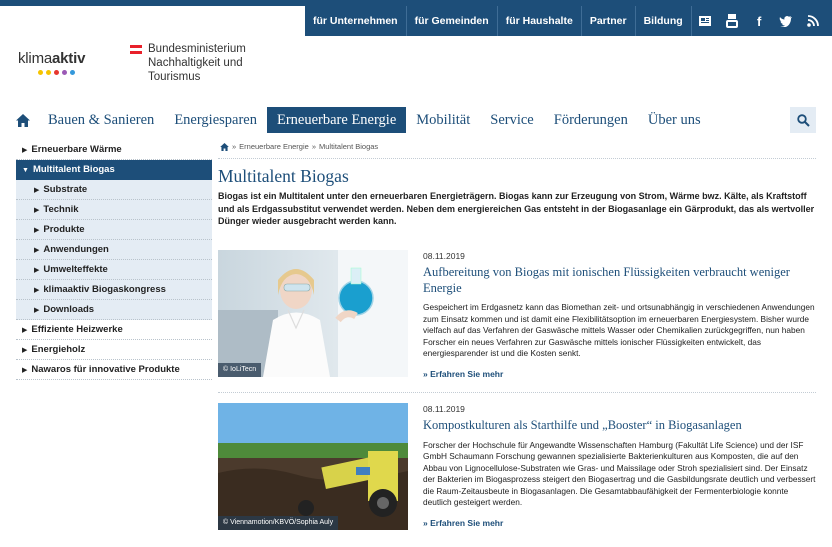 Image resolution: width=832 pixels, height=547 pixels. Describe the element at coordinates (174, 77) in the screenshot. I see `ministry-line3: Tourismus` at that location.